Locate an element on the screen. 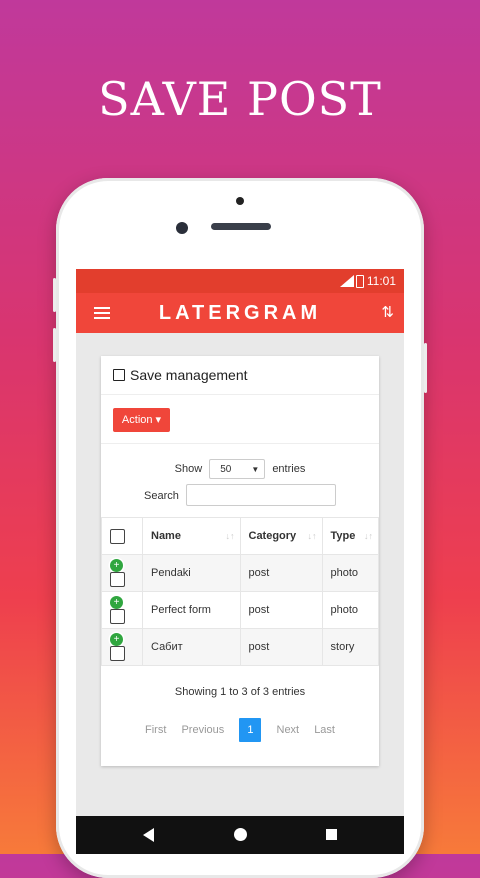  volume-up-button is located at coordinates (54, 295).